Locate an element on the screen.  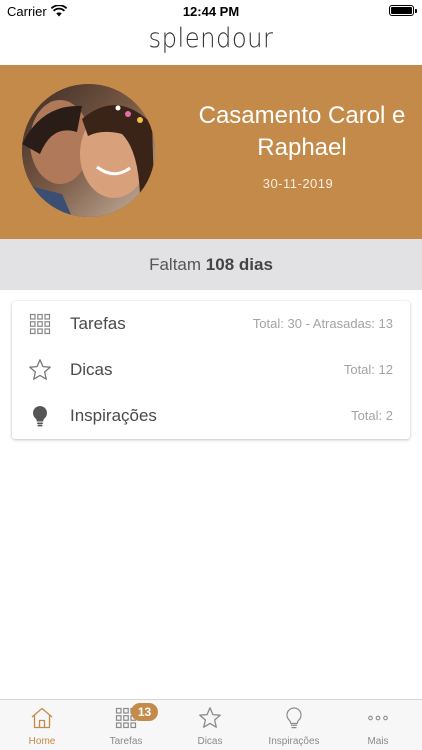
tab-label: Home is located at coordinates (42, 741).